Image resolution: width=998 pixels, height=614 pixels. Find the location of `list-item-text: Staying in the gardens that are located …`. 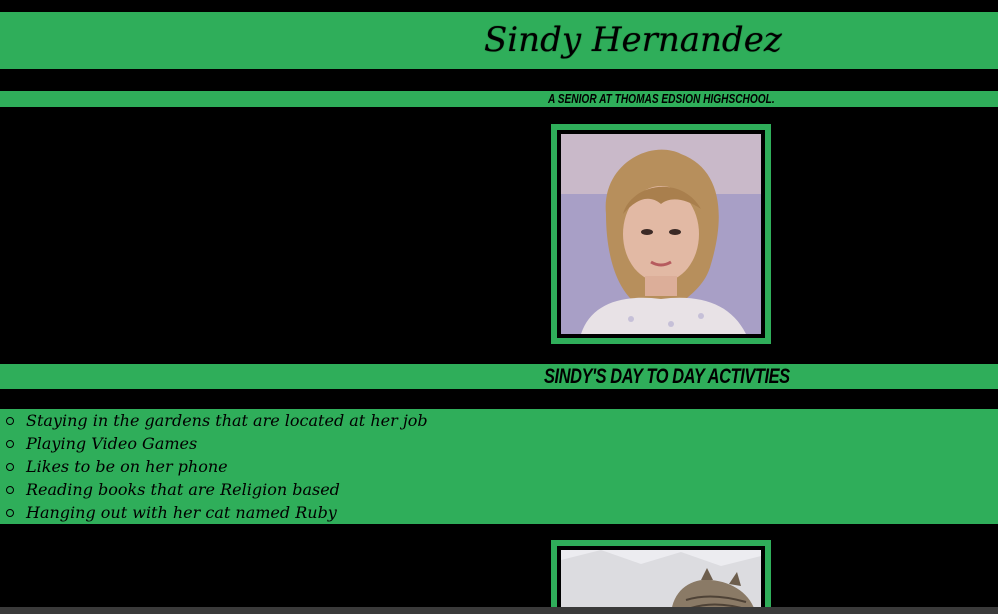

list-item-text: Staying in the gardens that are located … is located at coordinates (227, 420).